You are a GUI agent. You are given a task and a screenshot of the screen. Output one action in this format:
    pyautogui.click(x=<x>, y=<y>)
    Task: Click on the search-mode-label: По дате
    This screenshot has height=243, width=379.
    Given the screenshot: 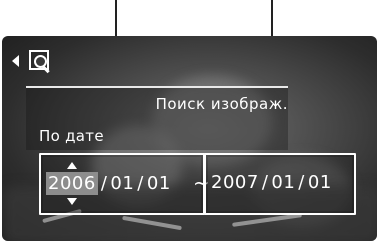 What is the action you would take?
    pyautogui.click(x=71, y=136)
    